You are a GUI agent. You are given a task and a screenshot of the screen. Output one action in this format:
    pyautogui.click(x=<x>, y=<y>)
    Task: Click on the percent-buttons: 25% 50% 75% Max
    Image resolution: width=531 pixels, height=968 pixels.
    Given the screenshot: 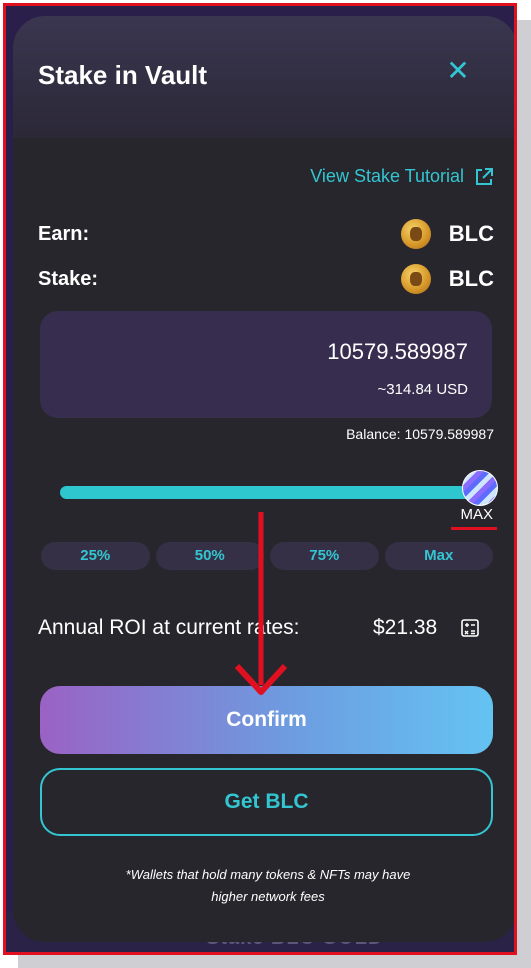 What is the action you would take?
    pyautogui.click(x=267, y=556)
    